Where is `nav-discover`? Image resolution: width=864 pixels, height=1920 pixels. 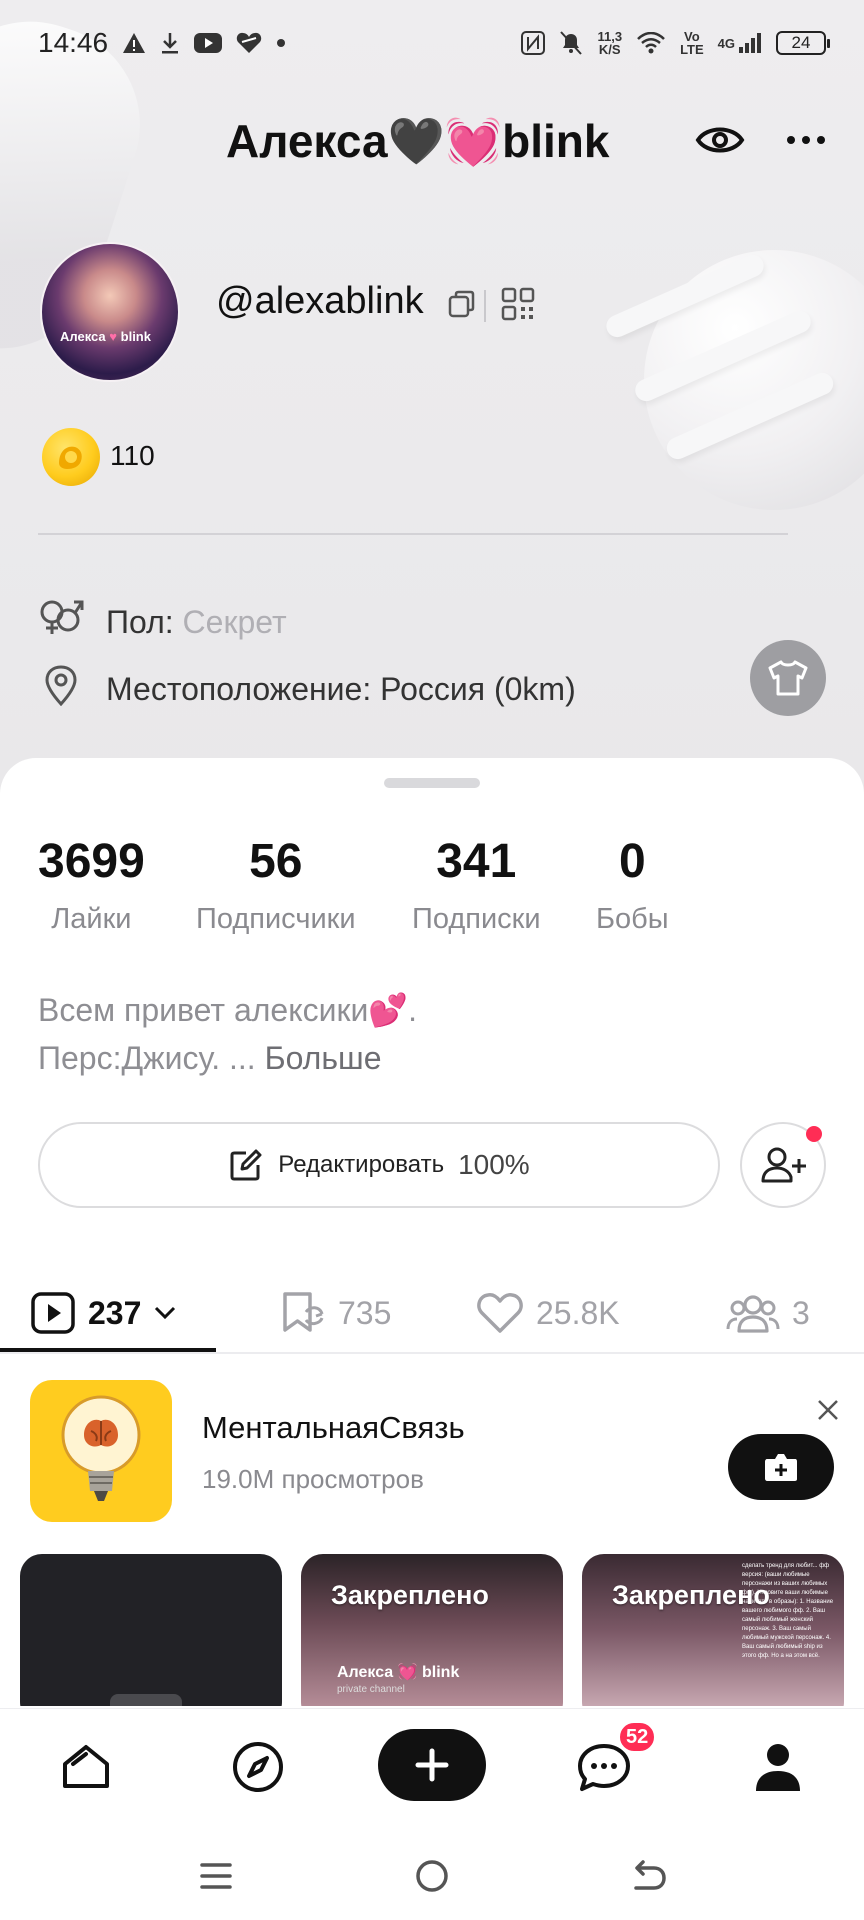
nav-discover is located at coordinates (258, 1767).